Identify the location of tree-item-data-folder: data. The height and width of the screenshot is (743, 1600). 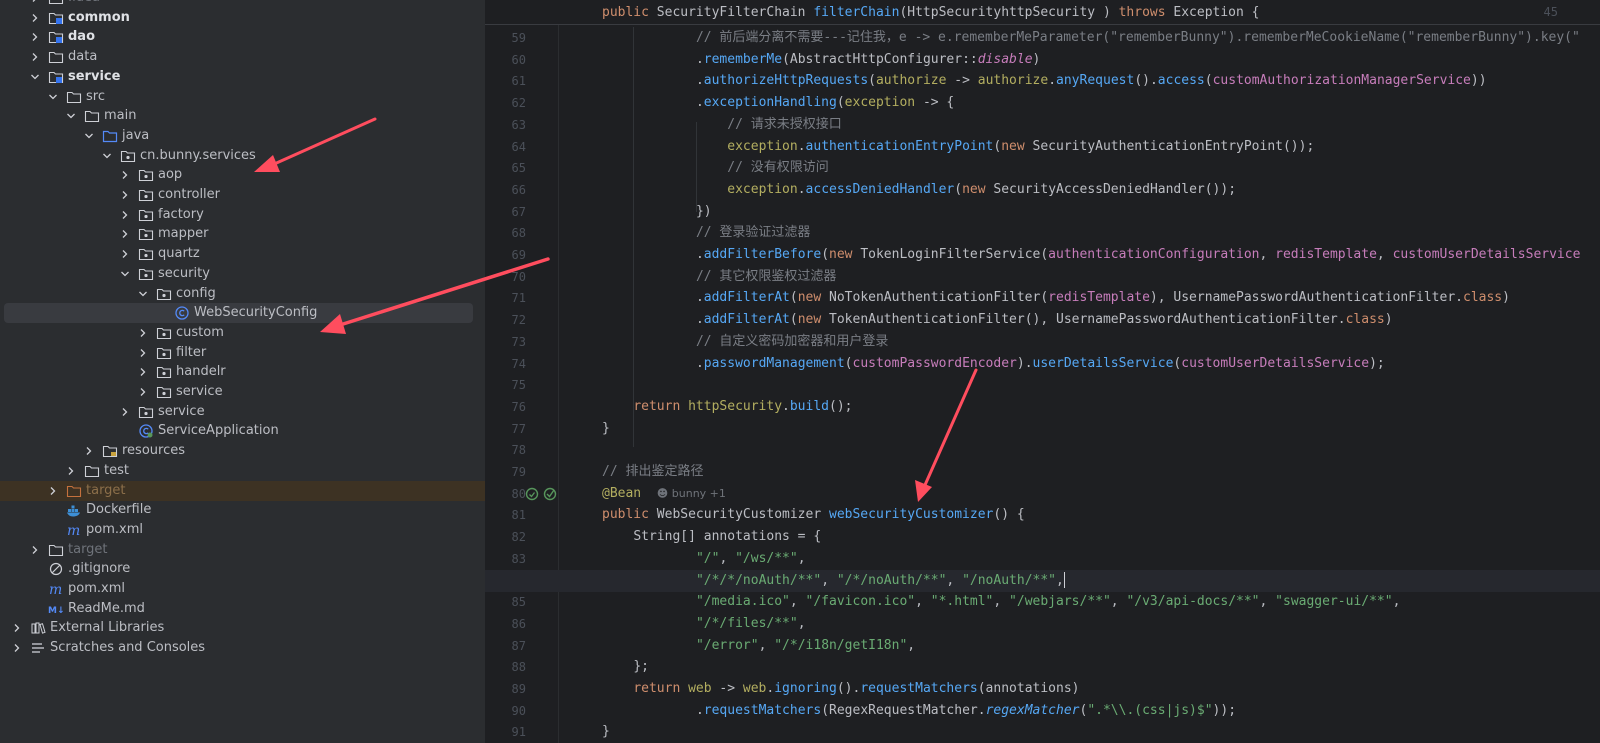
(242, 57).